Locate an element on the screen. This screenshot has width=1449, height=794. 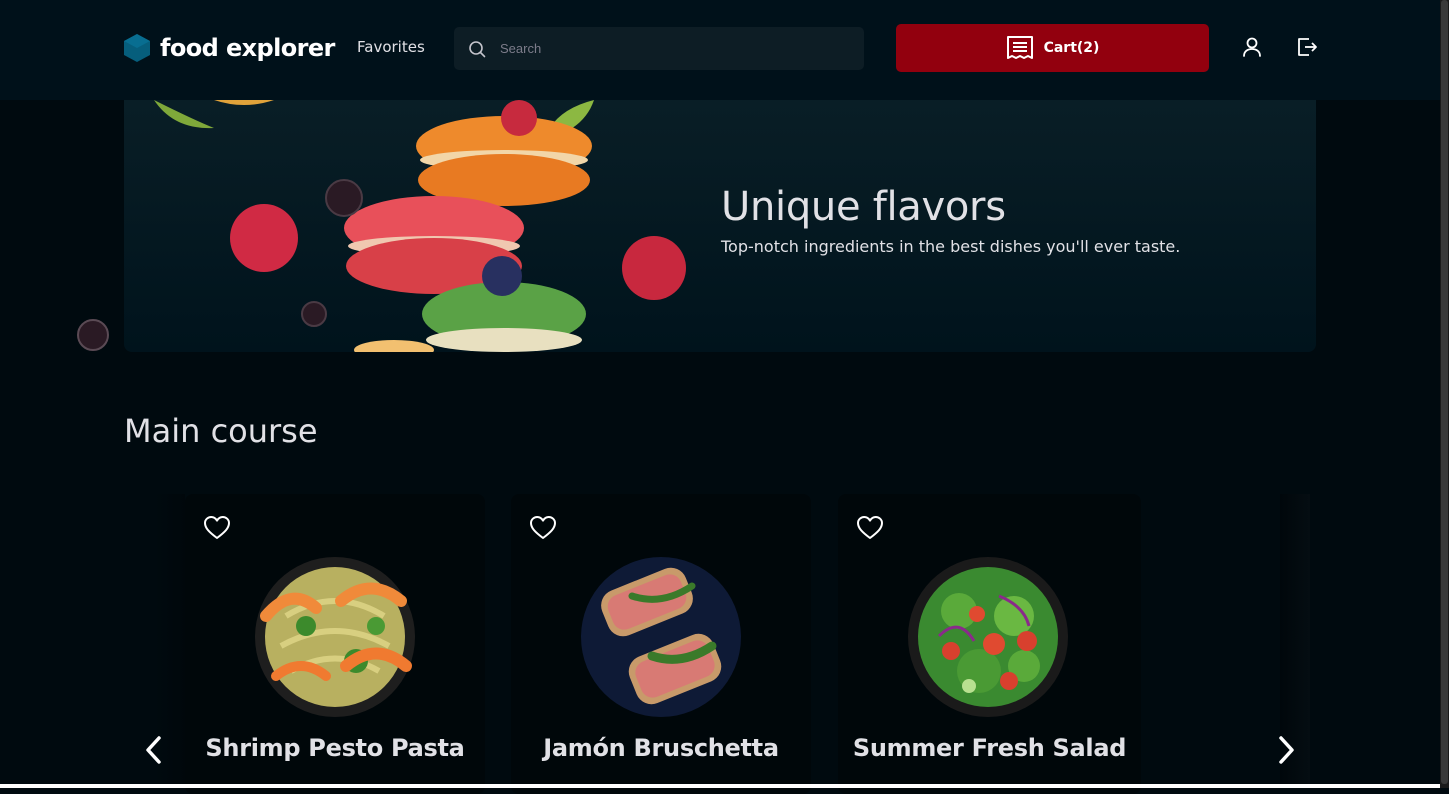
dish-name: Jamón Bruschetta is located at coordinates (661, 748).